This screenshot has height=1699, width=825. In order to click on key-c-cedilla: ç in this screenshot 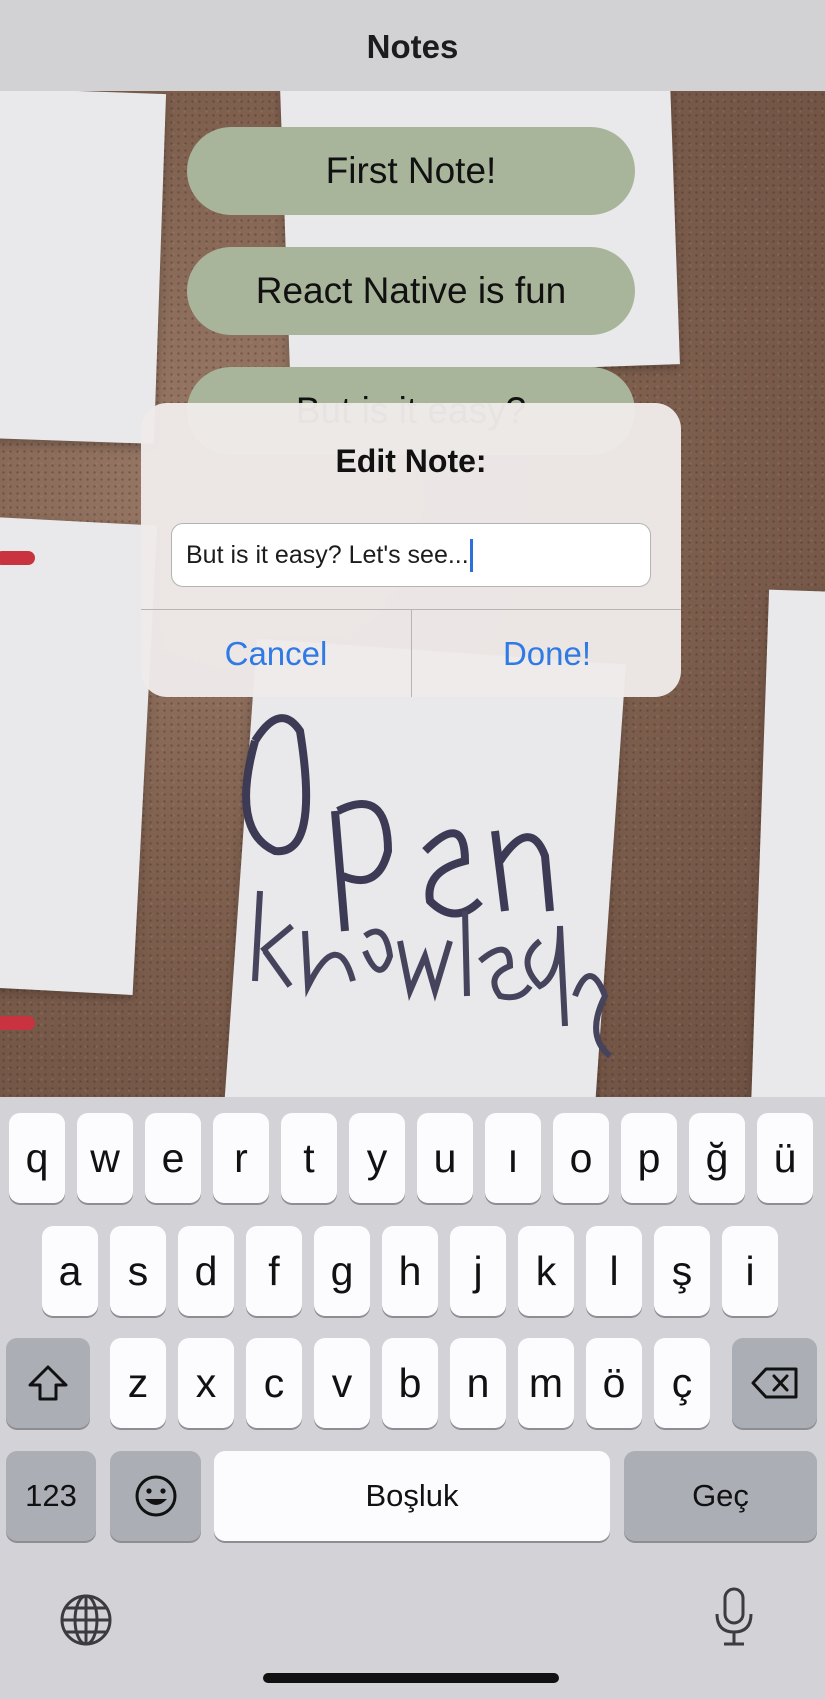, I will do `click(682, 1383)`.